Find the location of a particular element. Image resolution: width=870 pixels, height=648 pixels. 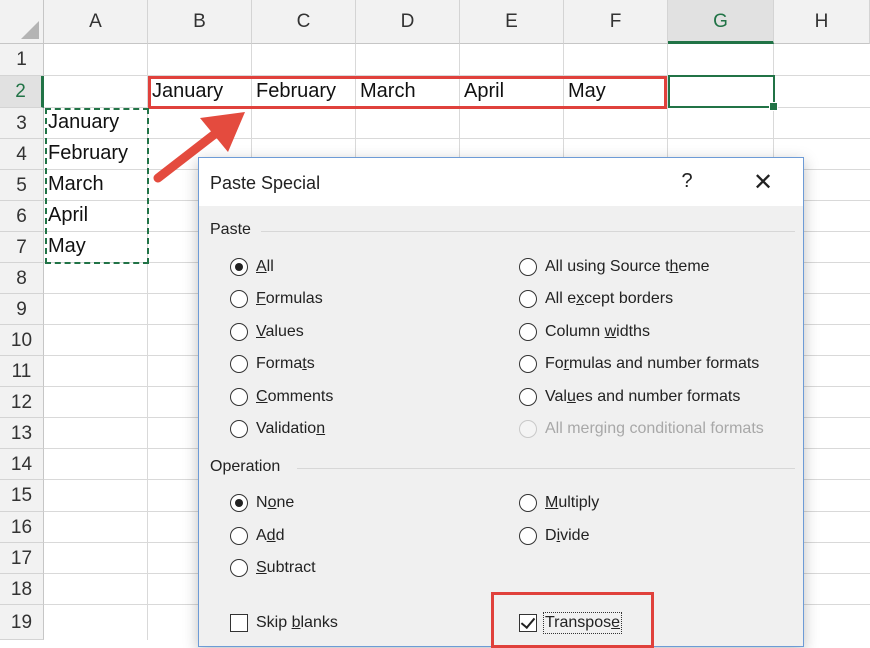

paste-formulas-option: Formulas is located at coordinates (276, 299).